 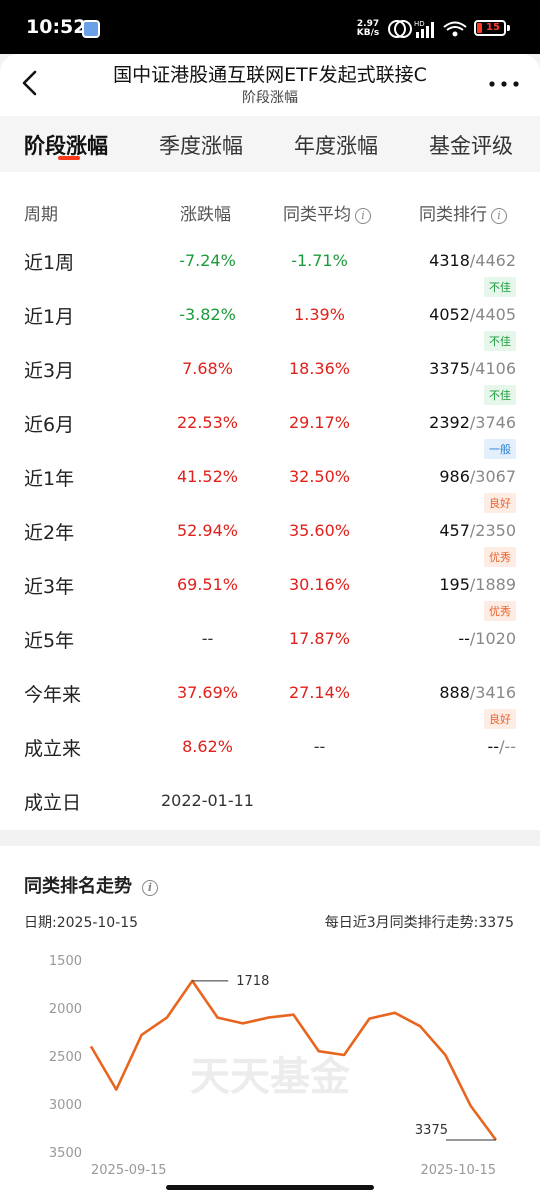 I want to click on rank-value: 986, so click(x=454, y=476).